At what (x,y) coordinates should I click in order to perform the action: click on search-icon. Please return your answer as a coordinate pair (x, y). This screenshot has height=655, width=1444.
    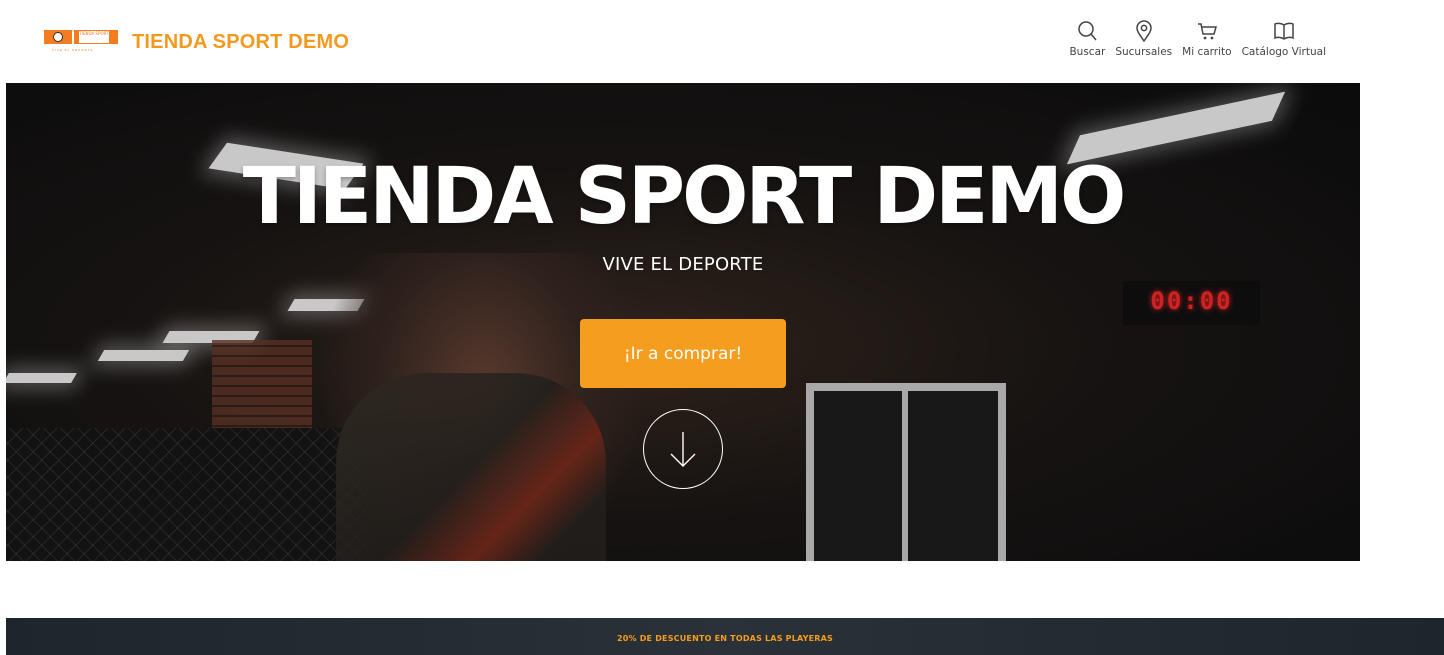
    Looking at the image, I should click on (1087, 31).